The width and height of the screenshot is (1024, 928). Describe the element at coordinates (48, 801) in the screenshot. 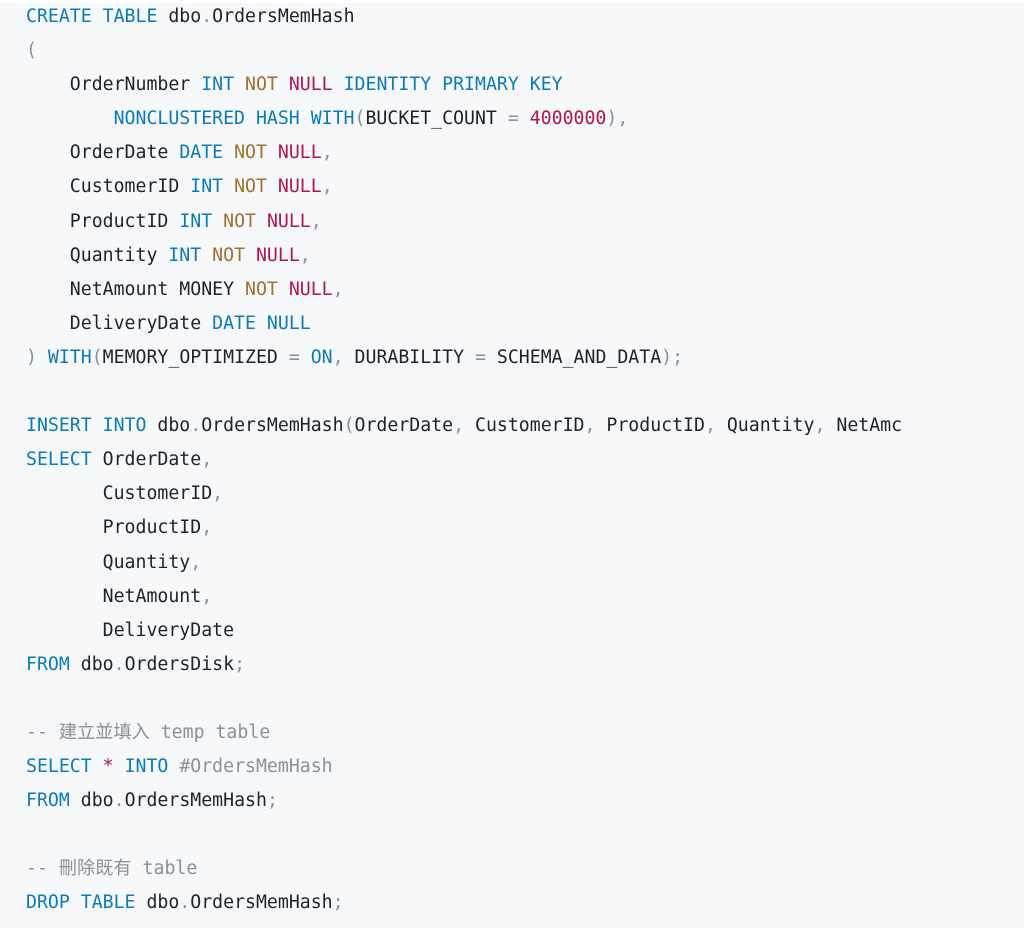

I see `token-keyword: FROM` at that location.